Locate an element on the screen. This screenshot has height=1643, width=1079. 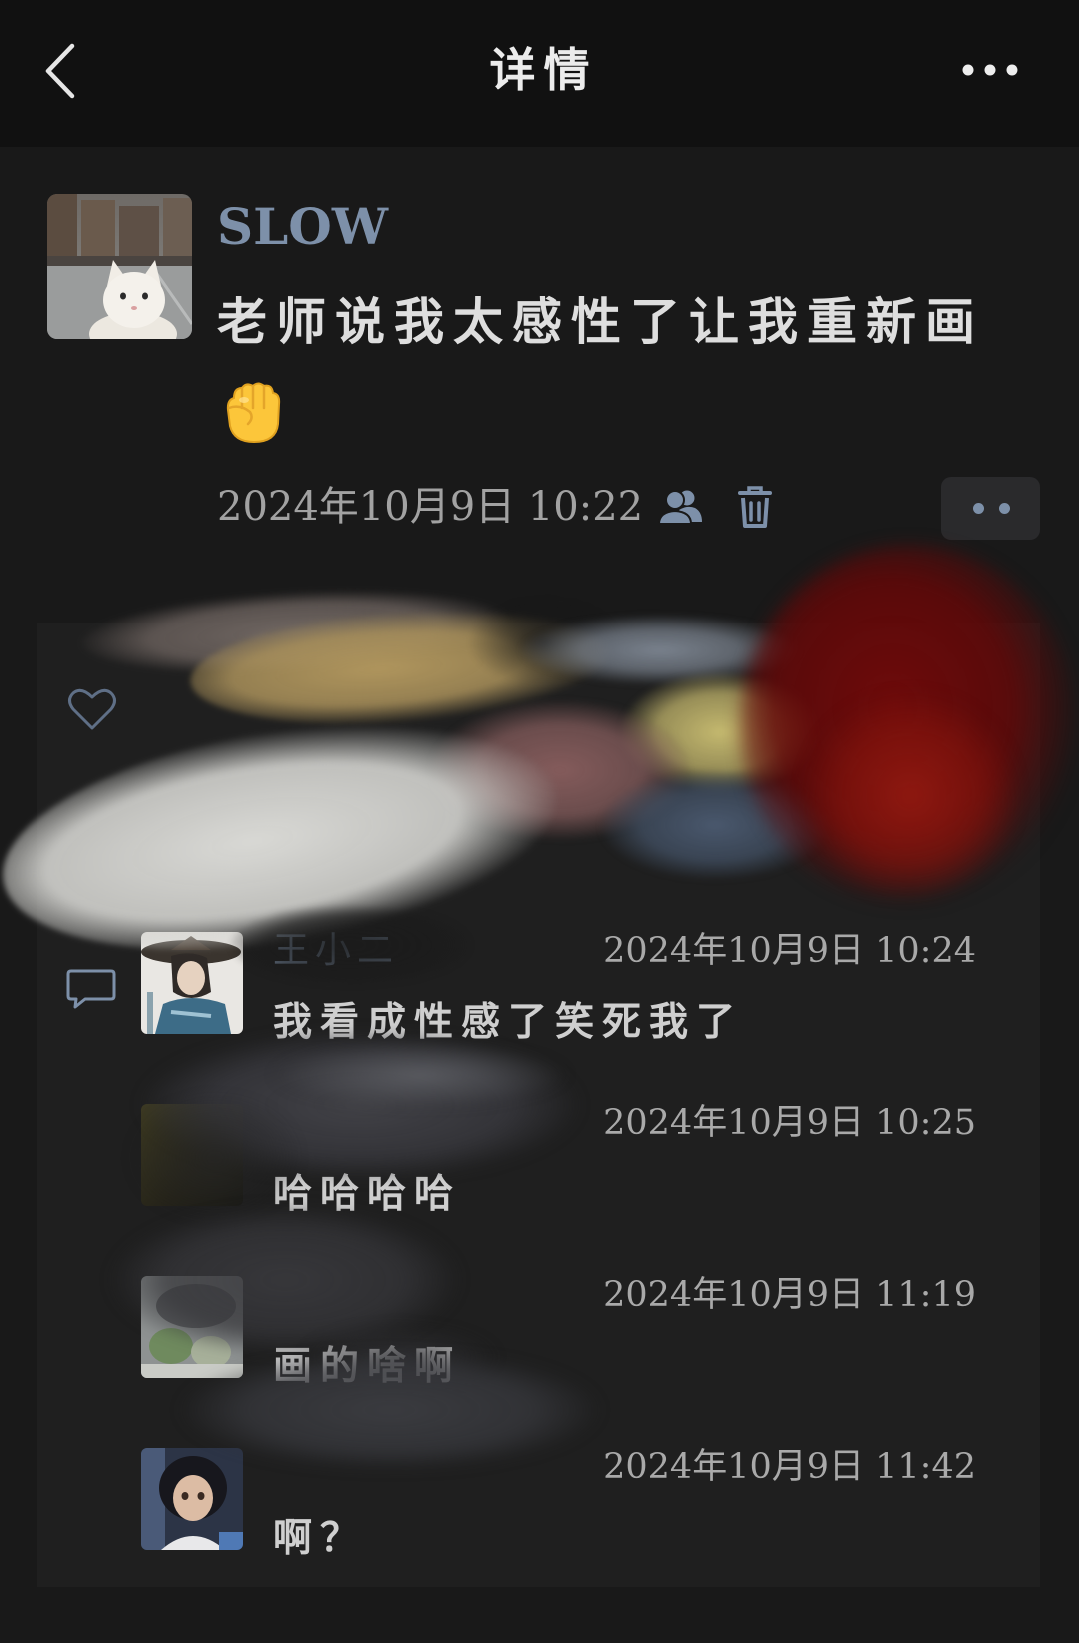
post-meta-row: 2024年10月9日 10:22 is located at coordinates (495, 507).